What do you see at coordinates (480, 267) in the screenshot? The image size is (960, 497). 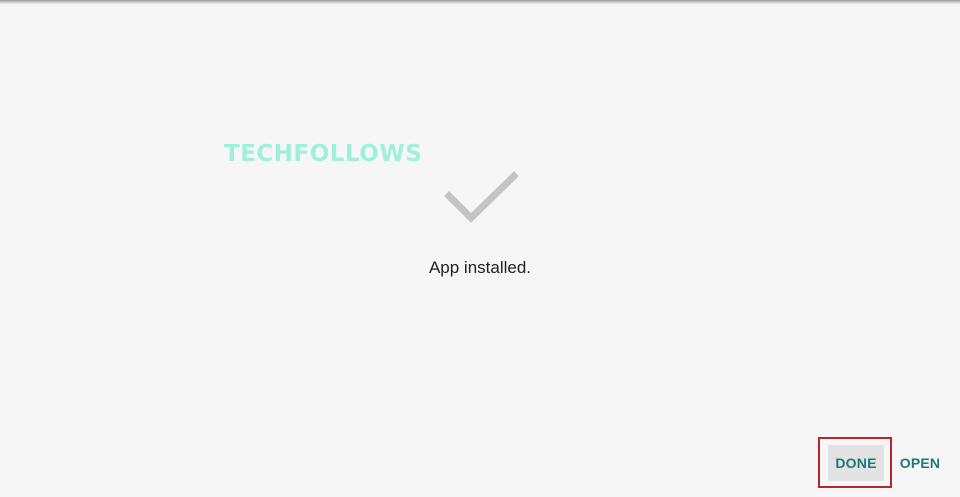 I see `install-status-message: App installed.` at bounding box center [480, 267].